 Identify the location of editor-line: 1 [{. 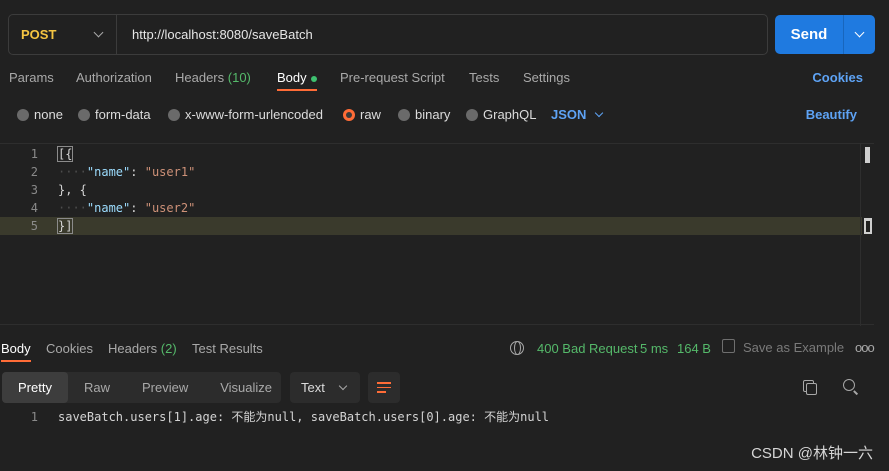
(431, 154).